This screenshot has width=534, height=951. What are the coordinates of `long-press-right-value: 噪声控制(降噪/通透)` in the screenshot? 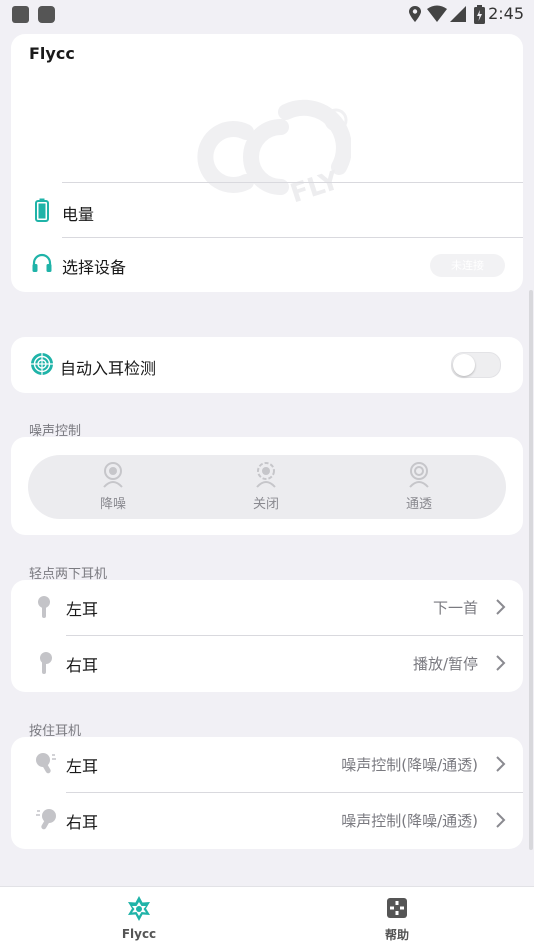 It's located at (409, 821).